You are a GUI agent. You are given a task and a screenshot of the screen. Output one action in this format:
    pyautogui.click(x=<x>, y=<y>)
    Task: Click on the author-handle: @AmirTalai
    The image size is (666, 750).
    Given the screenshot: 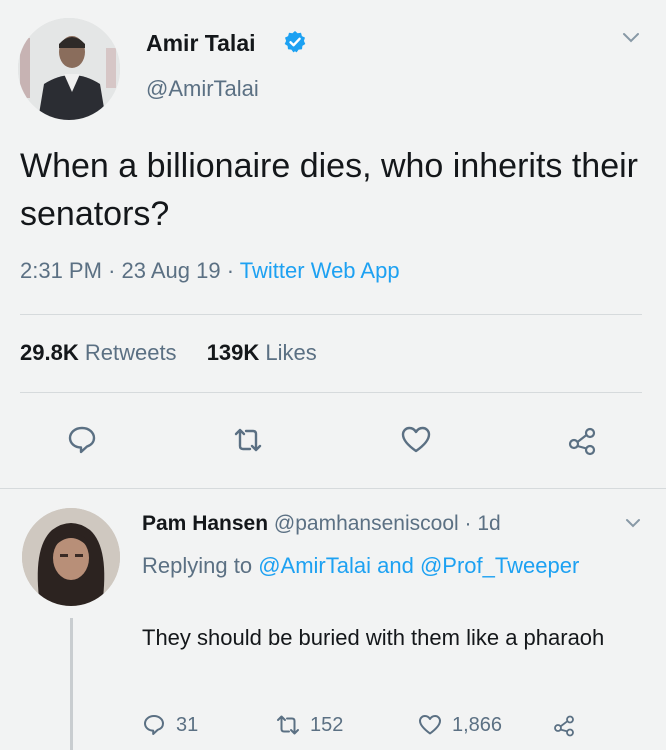 What is the action you would take?
    pyautogui.click(x=202, y=89)
    